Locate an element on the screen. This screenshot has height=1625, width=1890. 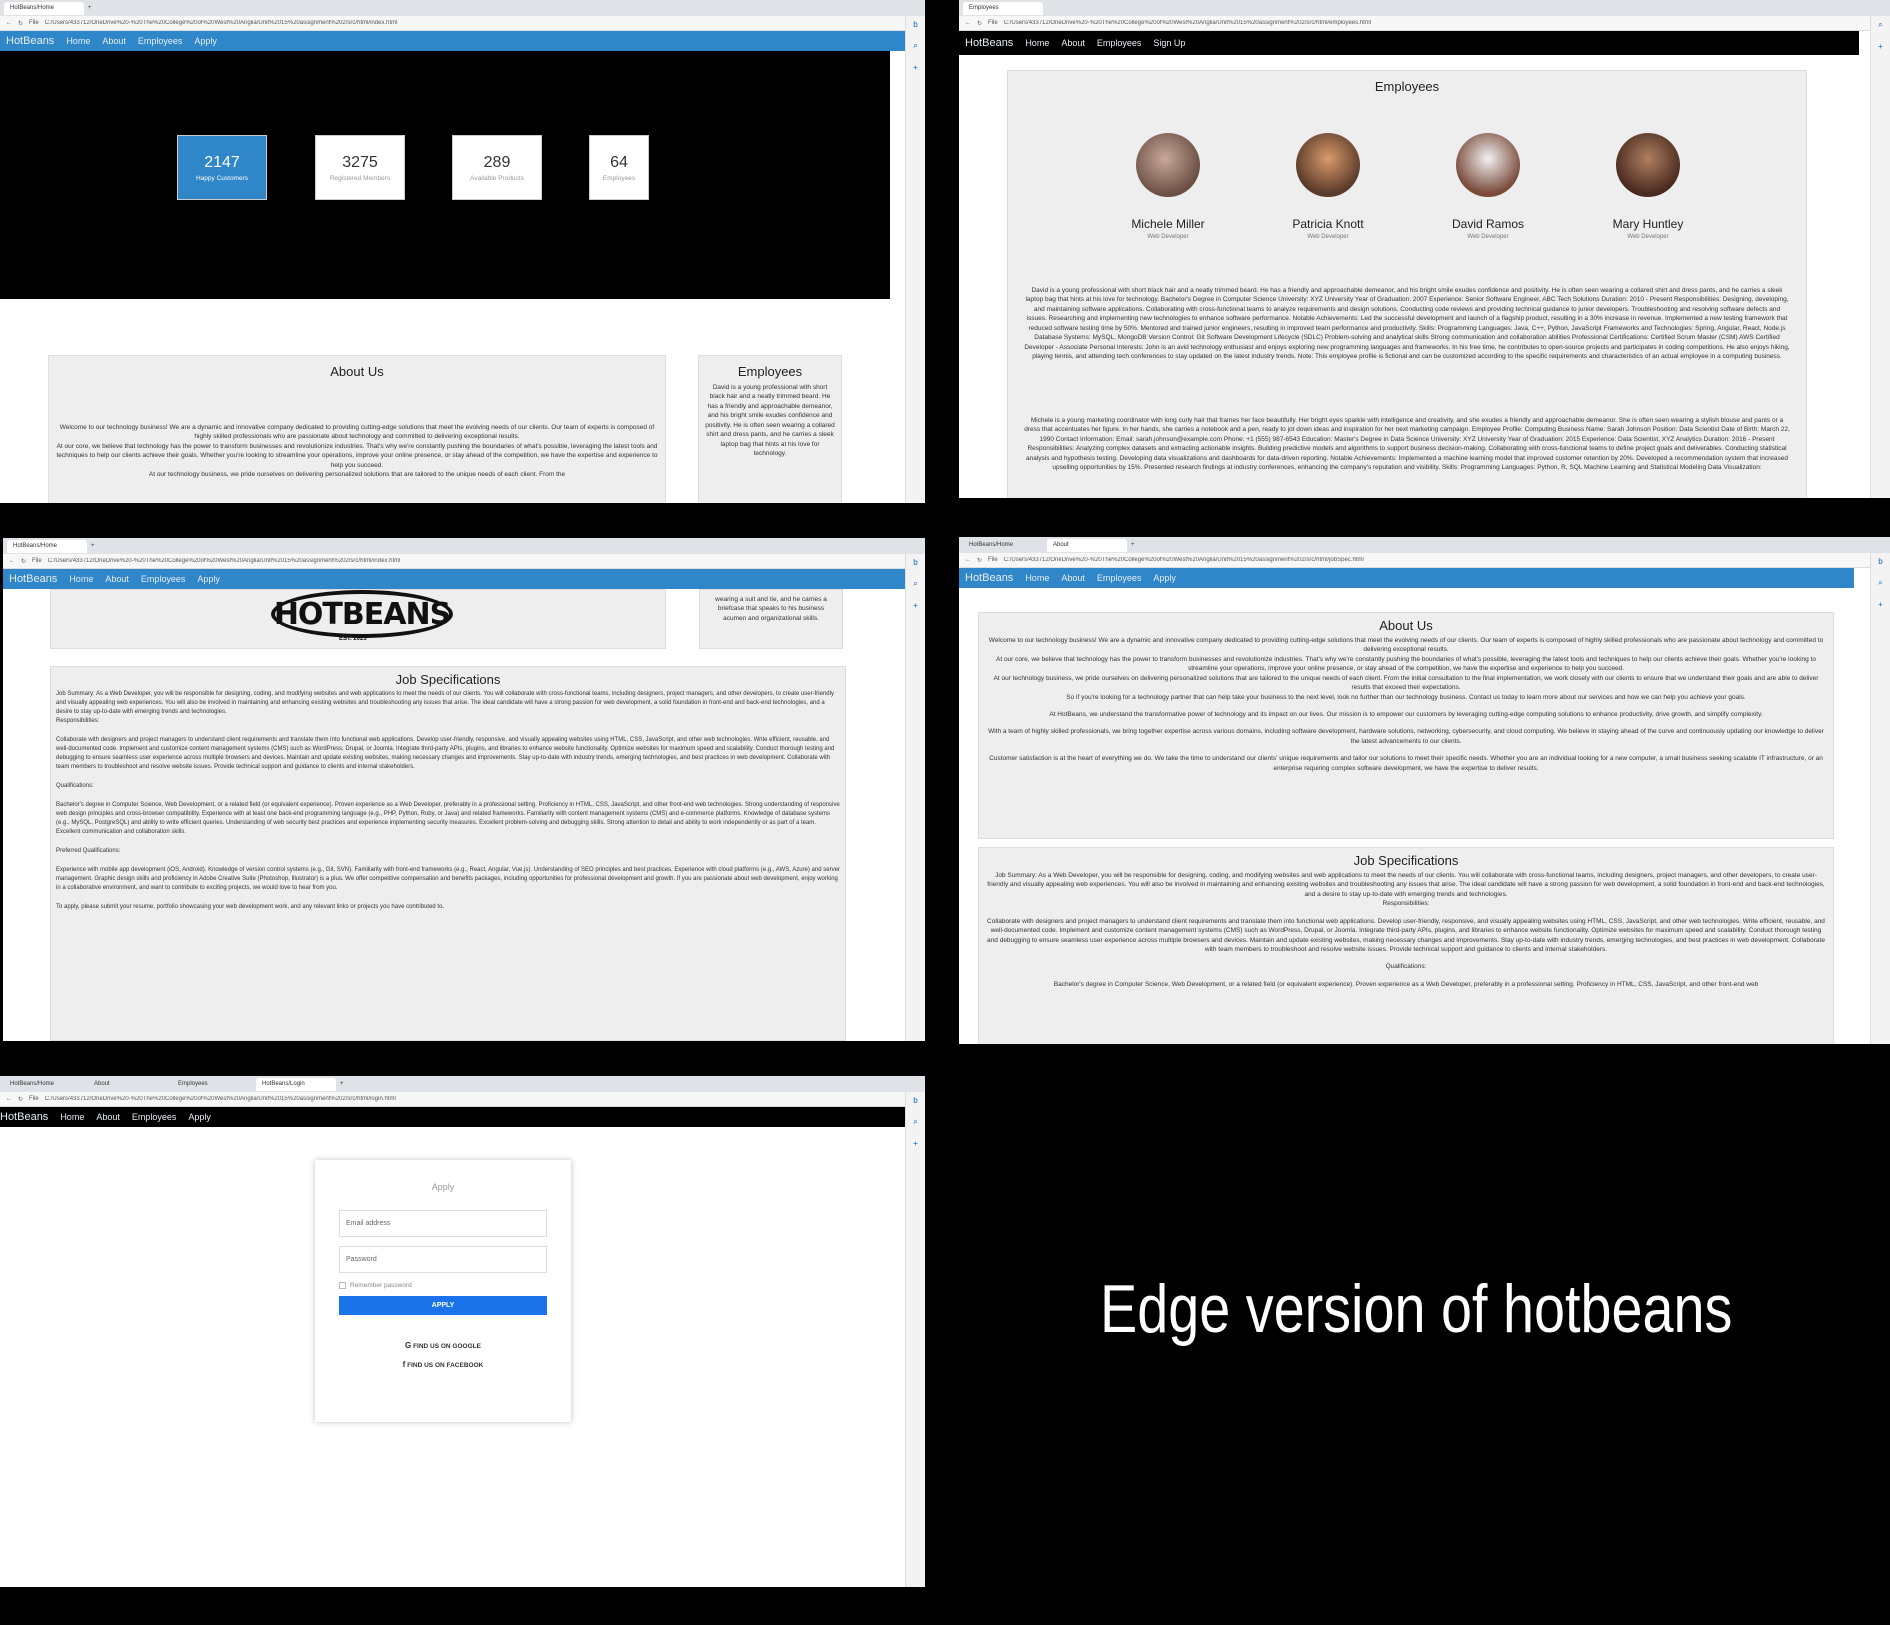
facebook-link: f FIND US ON FACEBOOK is located at coordinates (443, 1364).